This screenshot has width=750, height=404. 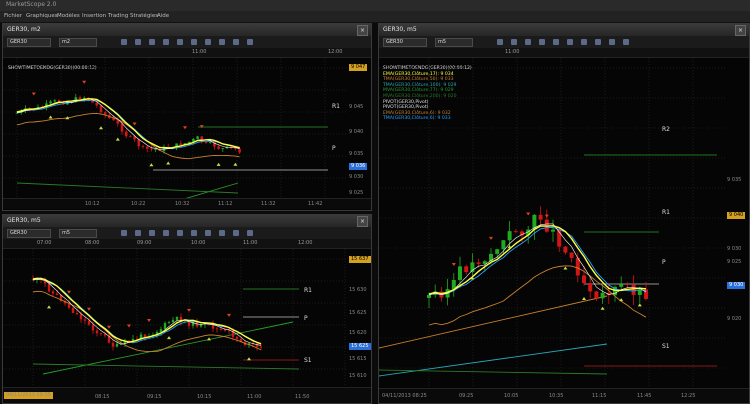 What do you see at coordinates (493, 322) in the screenshot?
I see `trend-line` at bounding box center [493, 322].